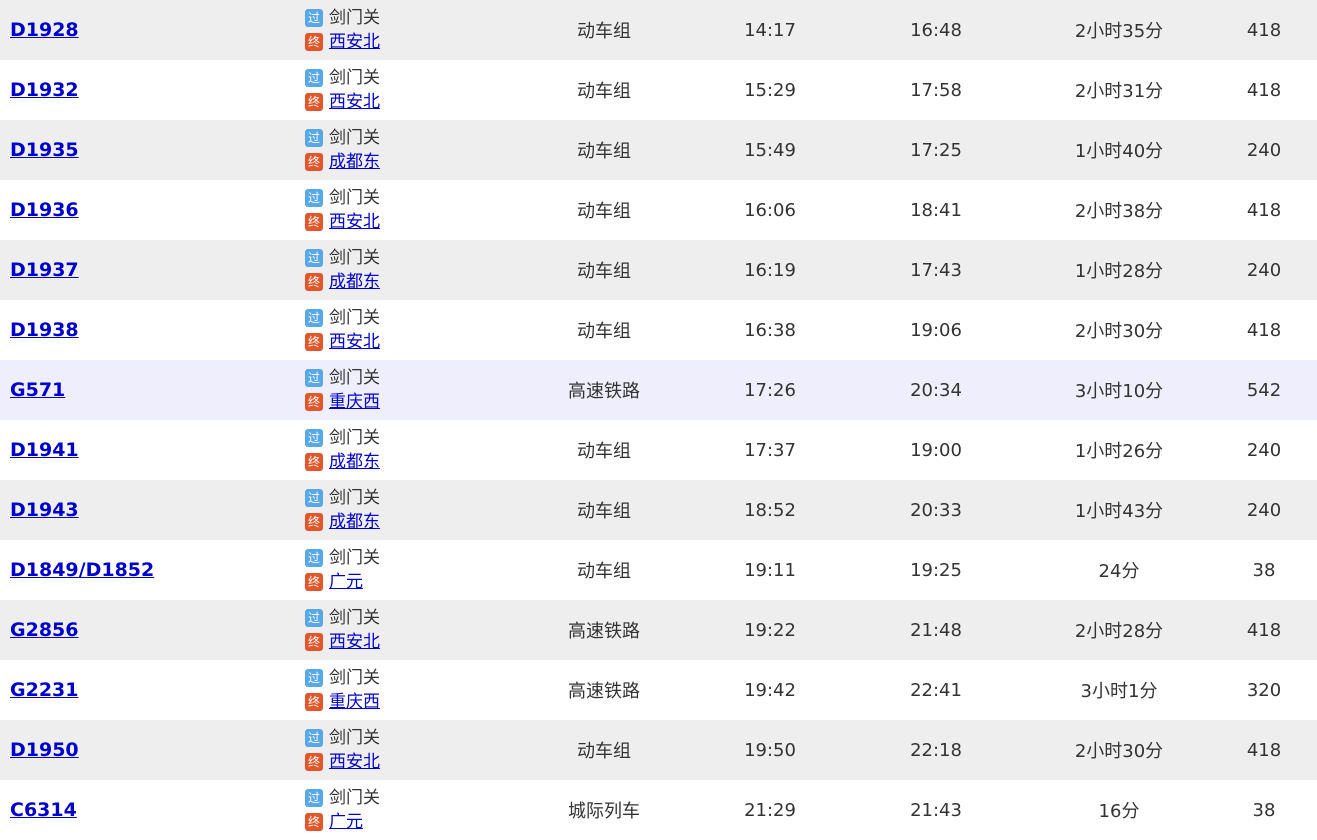  I want to click on train-type: 动车组, so click(604, 451).